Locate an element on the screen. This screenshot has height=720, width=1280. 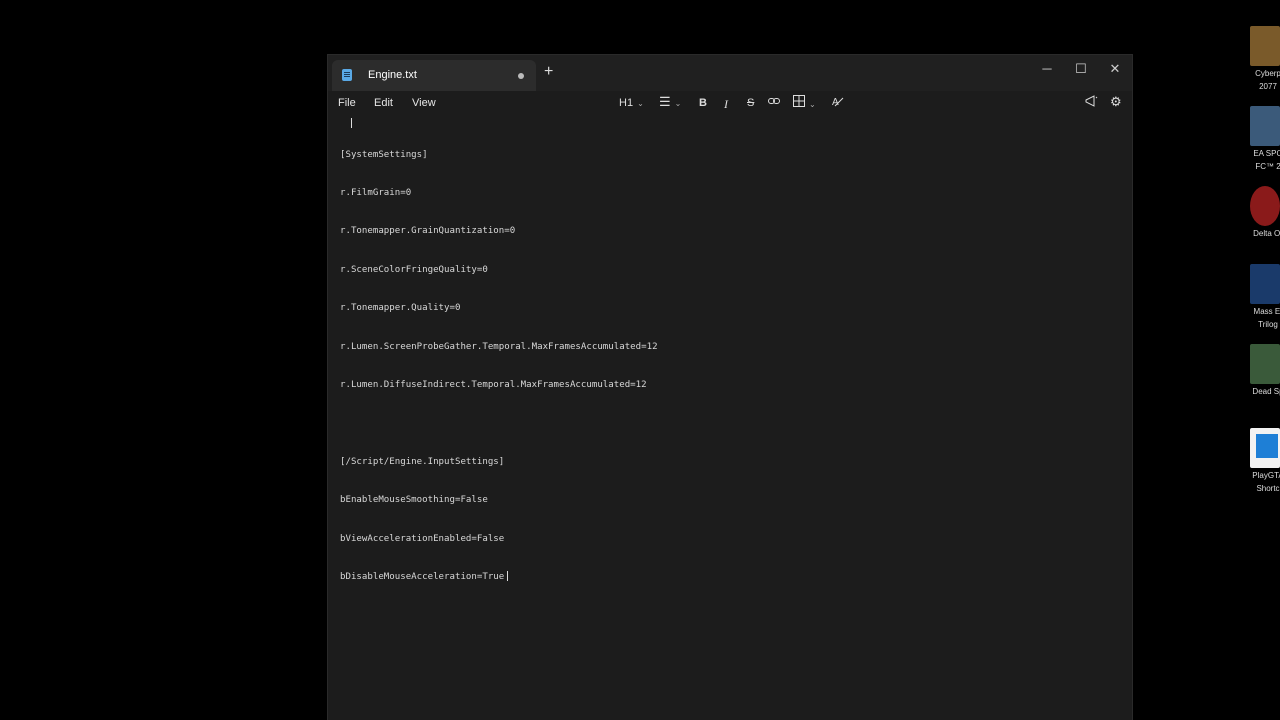
menu-bar: File Edit View H1 ⌄ ☰ ⌄ B I S ⌄ A ⚙ is located at coordinates (730, 104).